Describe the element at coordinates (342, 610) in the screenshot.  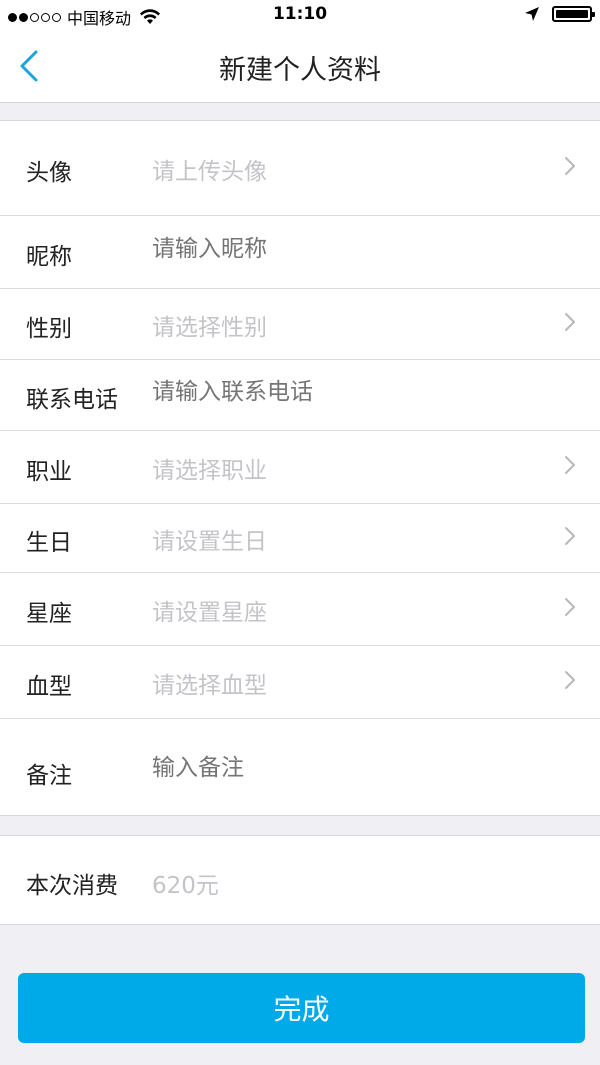
I see `form-field-zodiac: 请设置星座` at that location.